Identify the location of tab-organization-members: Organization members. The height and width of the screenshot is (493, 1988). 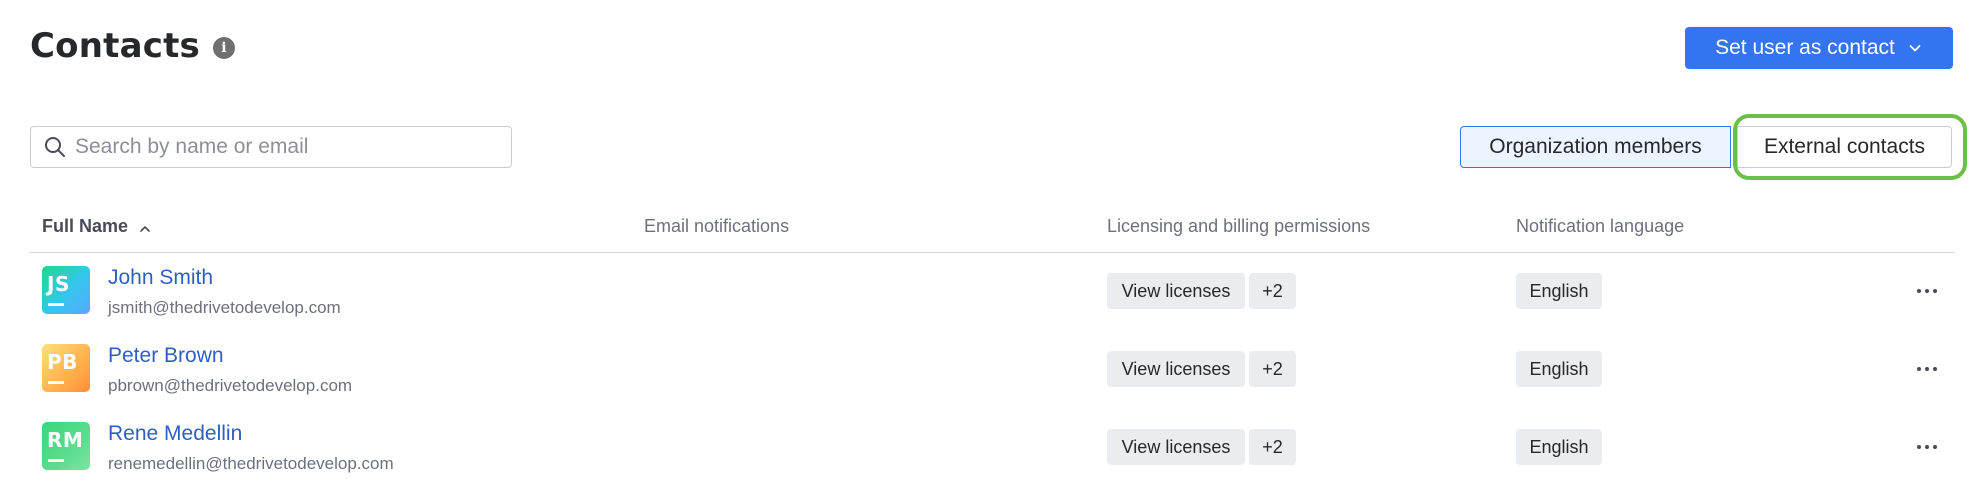
(1595, 147).